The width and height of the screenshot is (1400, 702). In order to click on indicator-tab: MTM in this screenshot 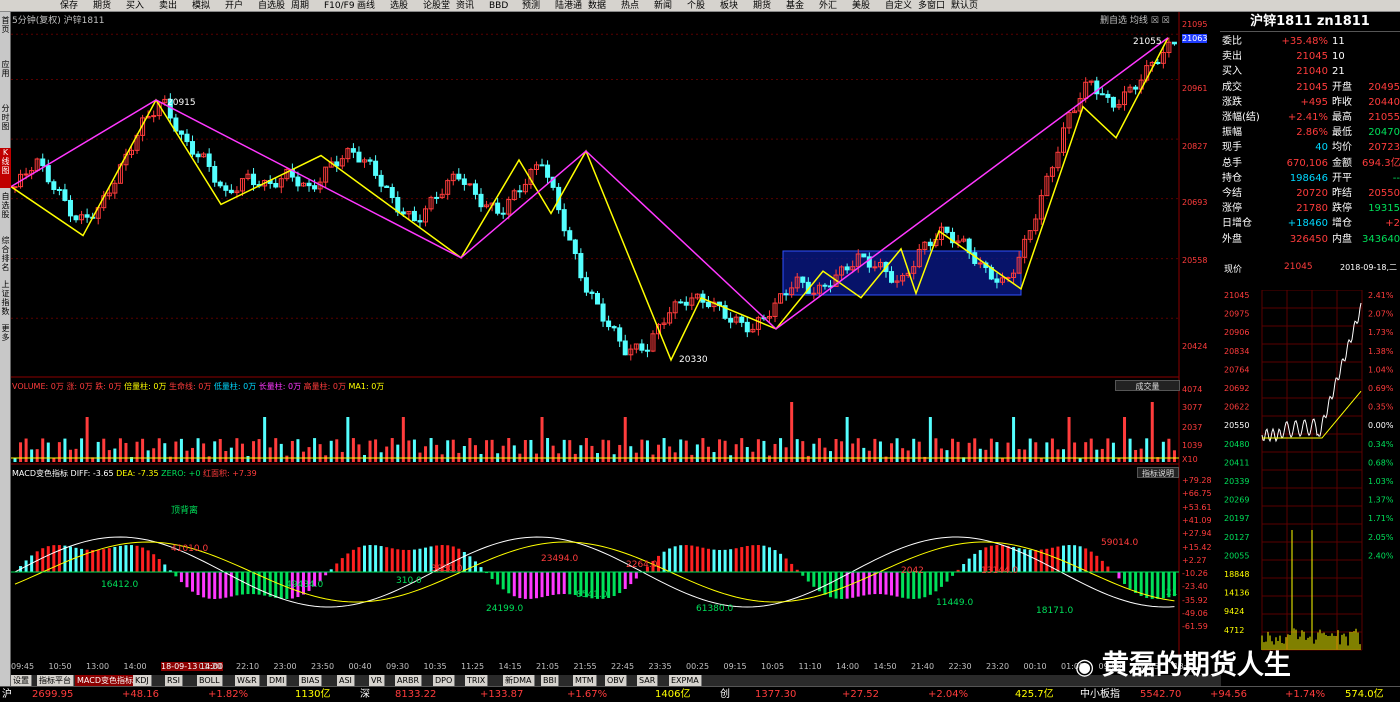, I will do `click(585, 680)`.